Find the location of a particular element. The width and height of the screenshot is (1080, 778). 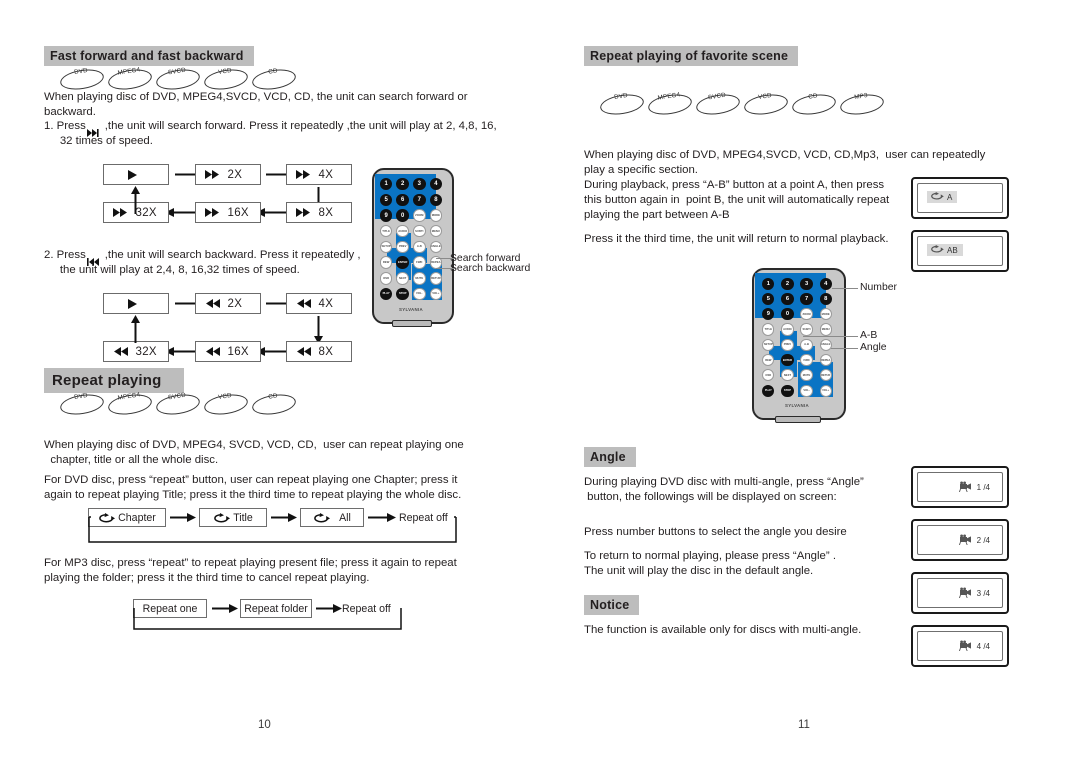

remote-button-repeat: REPEA is located at coordinates (825, 360).